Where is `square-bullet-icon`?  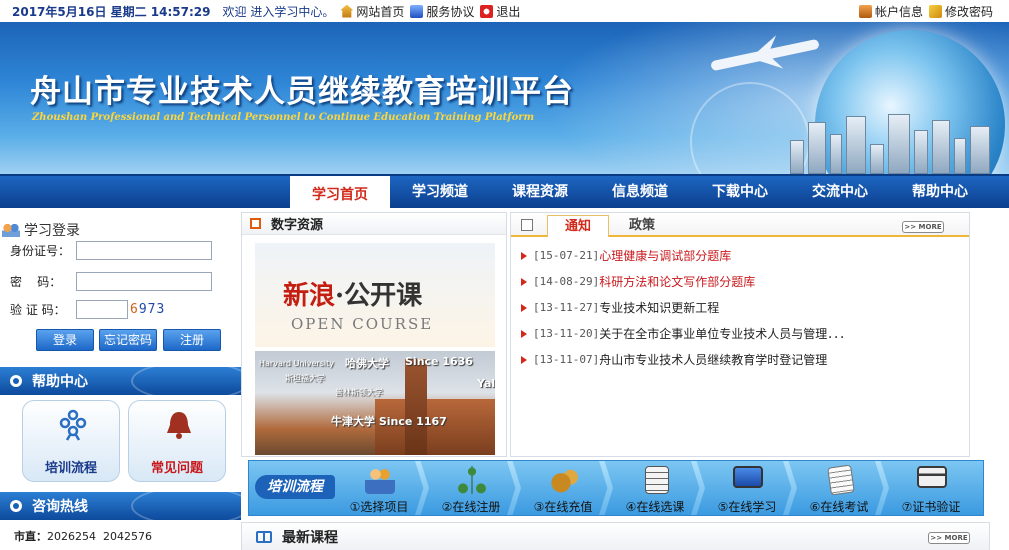 square-bullet-icon is located at coordinates (255, 223).